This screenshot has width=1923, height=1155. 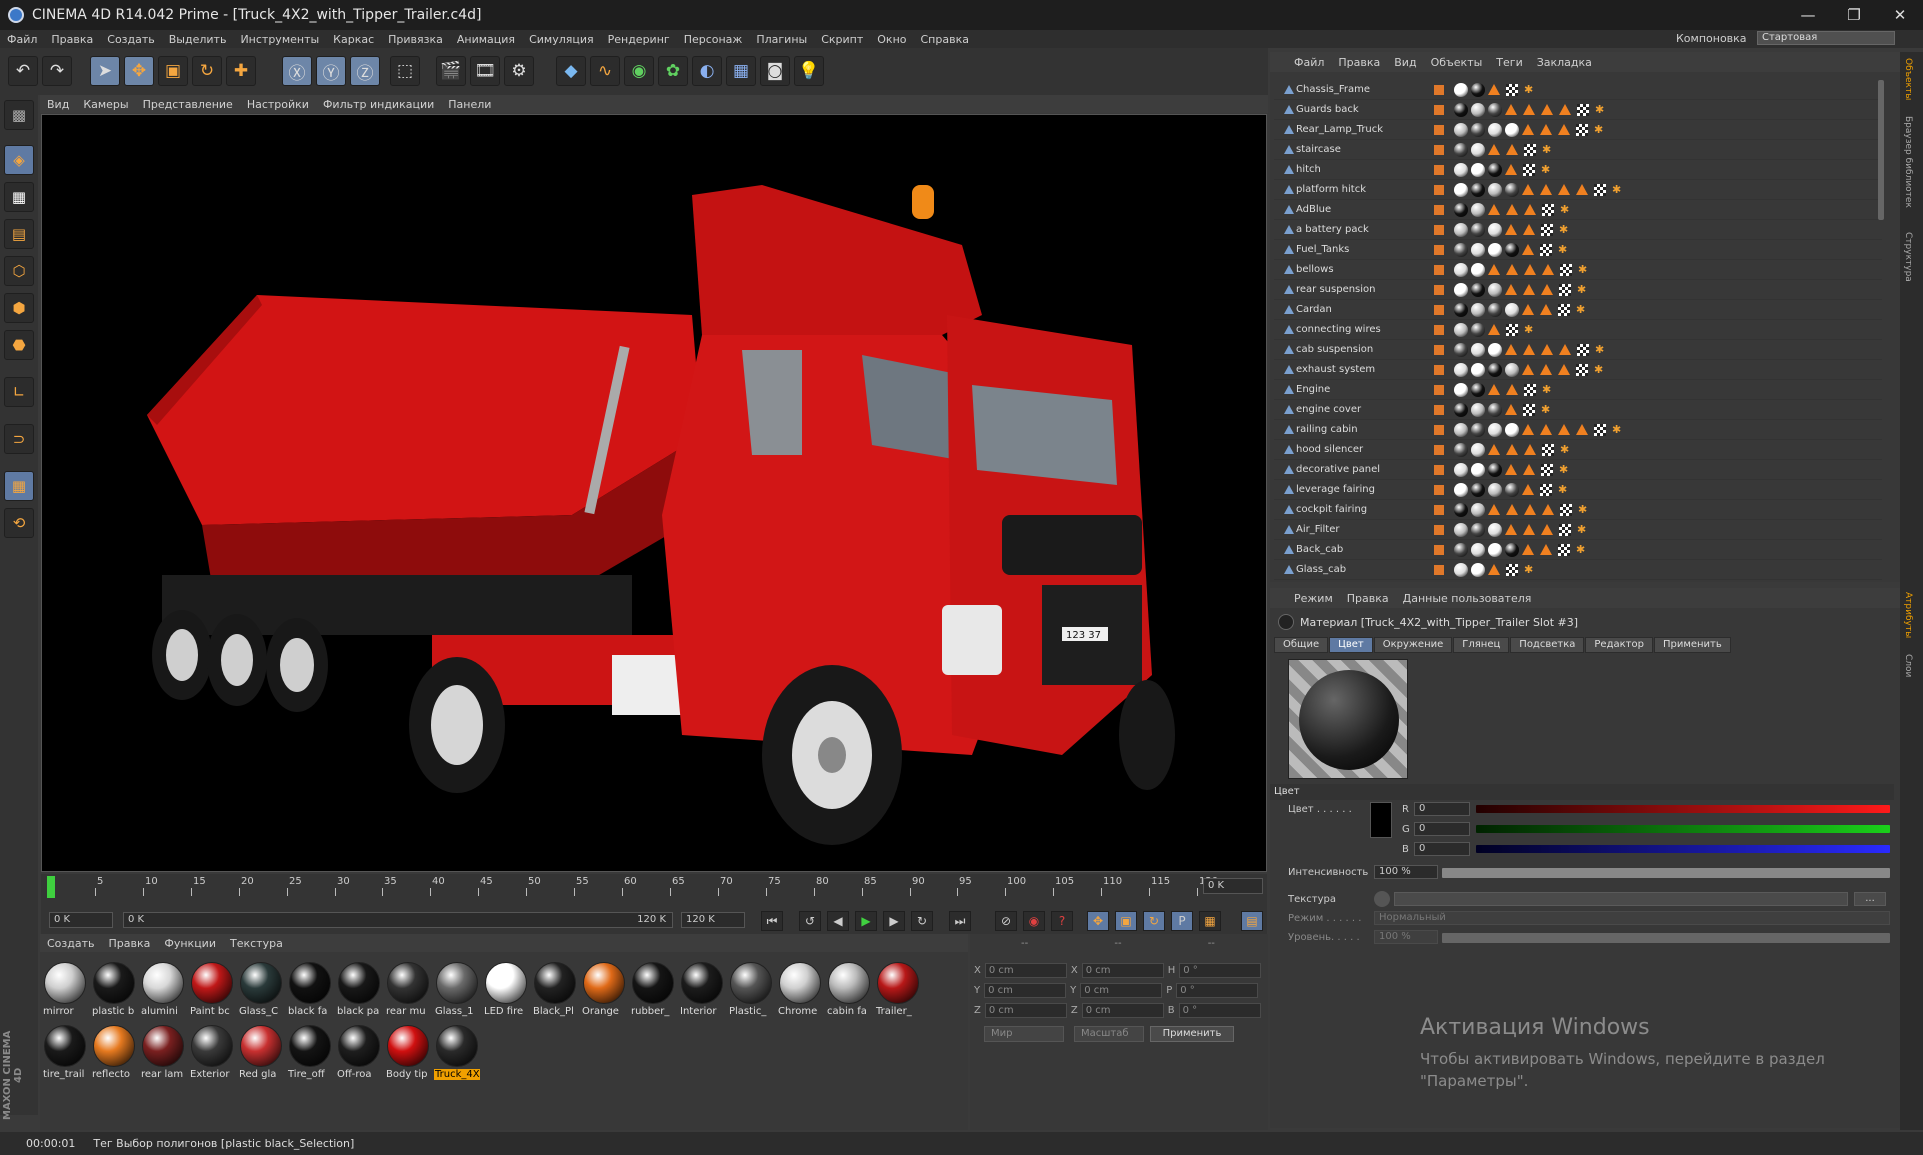 I want to click on object-name: hitch, so click(x=1308, y=169).